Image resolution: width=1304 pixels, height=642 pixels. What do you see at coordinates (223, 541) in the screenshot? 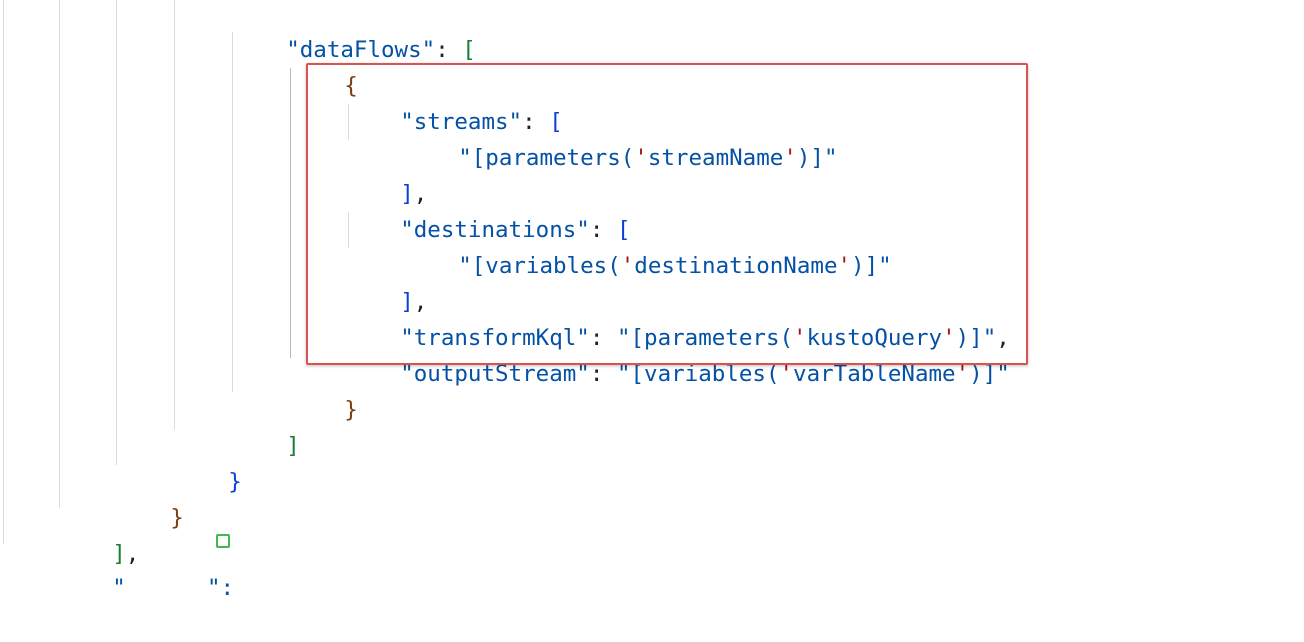
I see `fold-marker-icon` at bounding box center [223, 541].